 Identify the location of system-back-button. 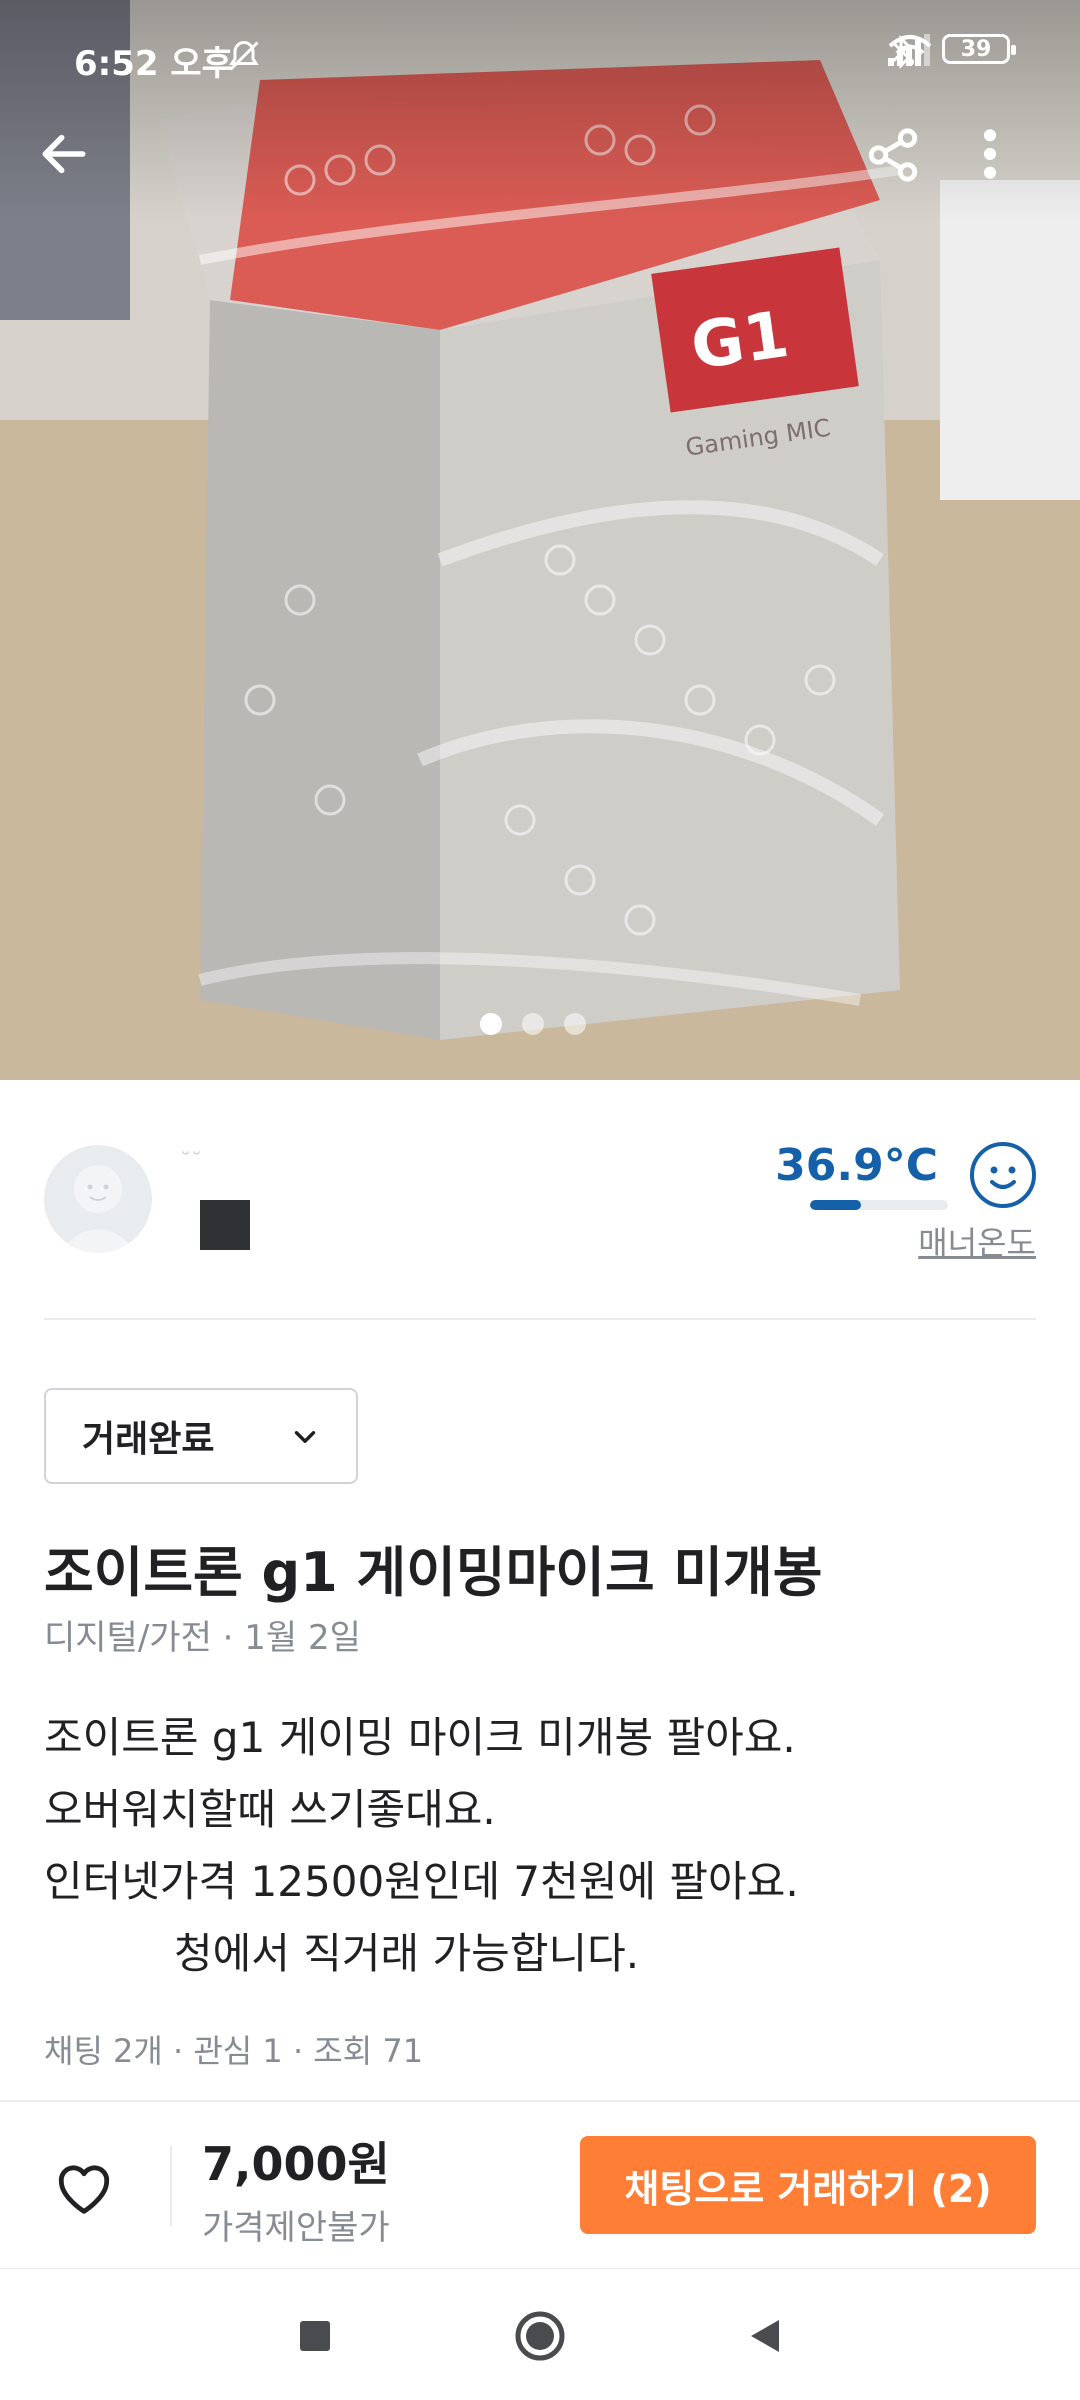
(765, 2336).